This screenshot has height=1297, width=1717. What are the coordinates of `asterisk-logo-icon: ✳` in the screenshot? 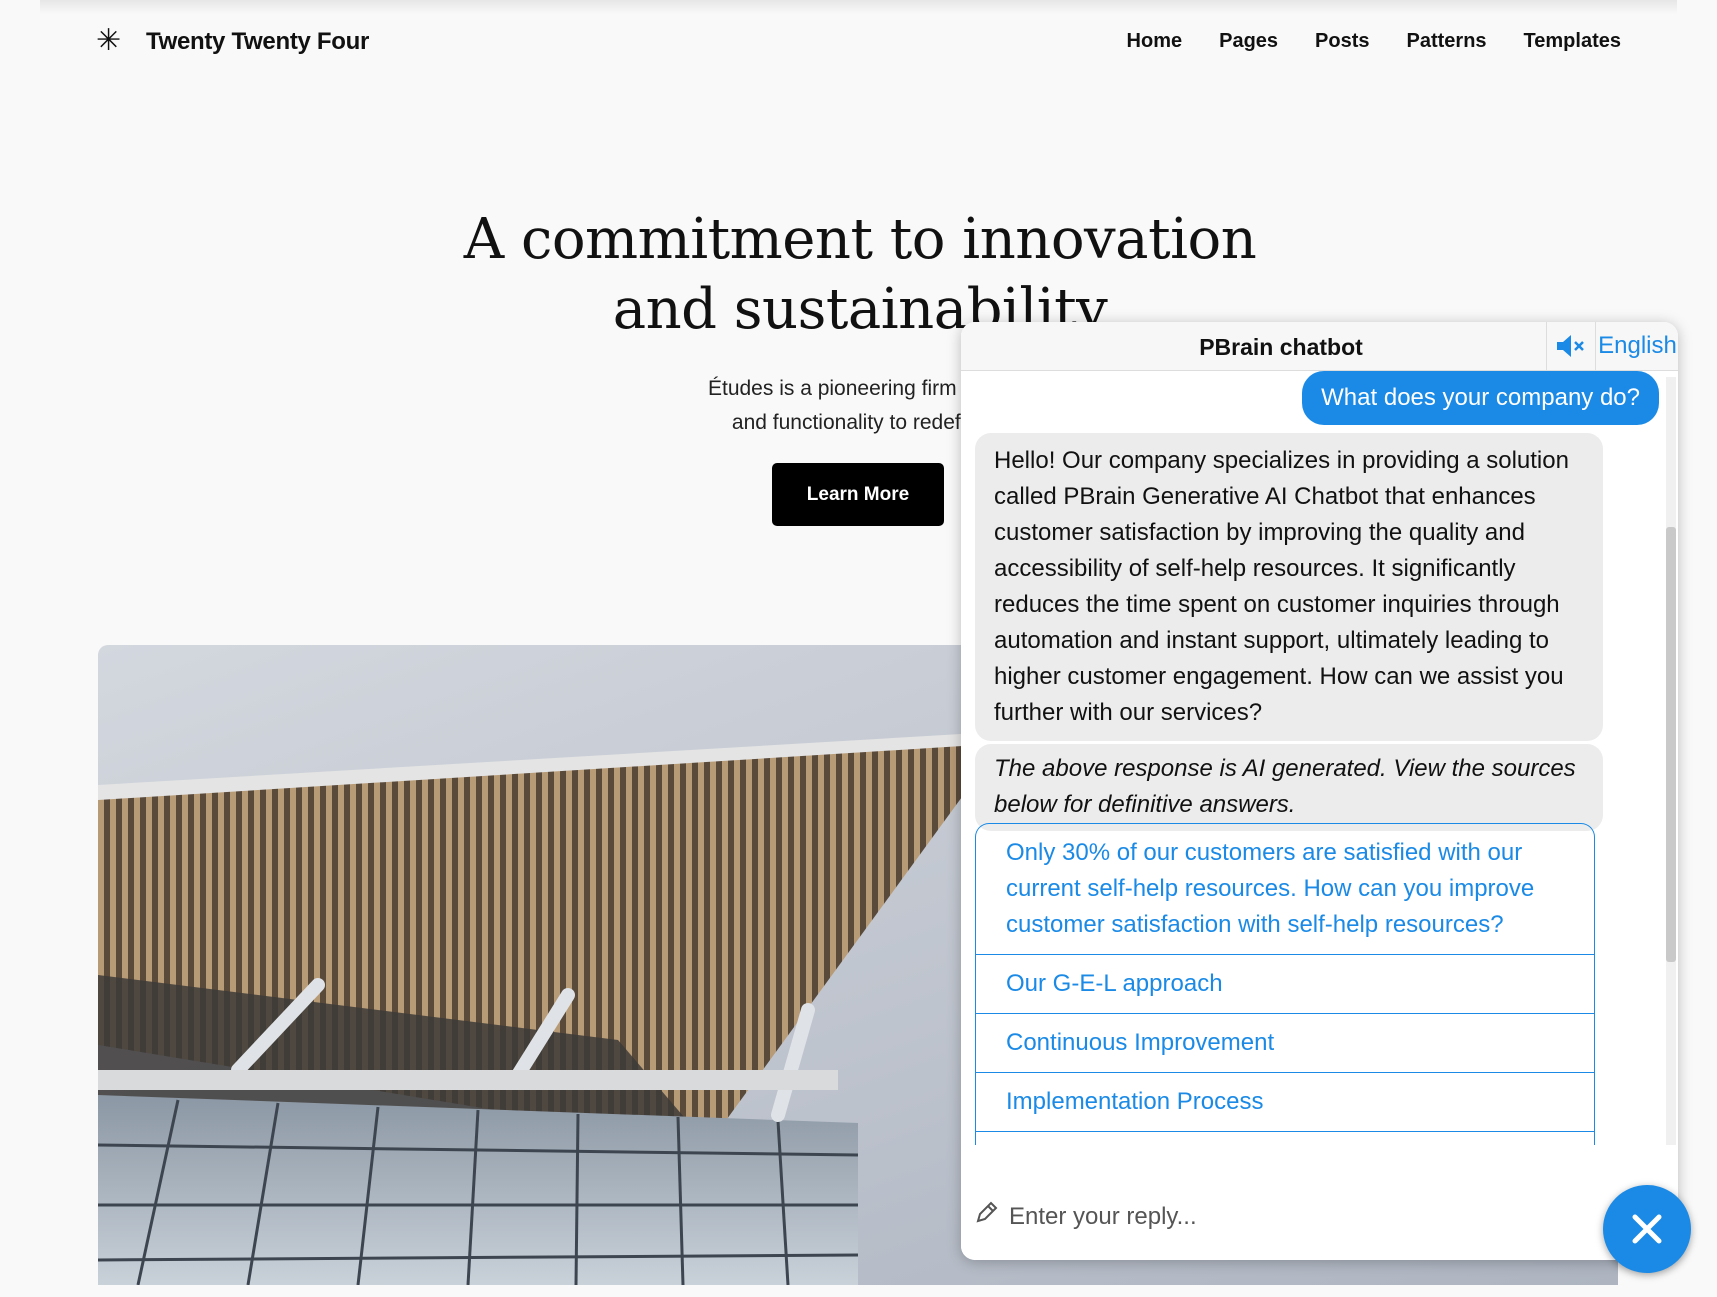 It's located at (108, 41).